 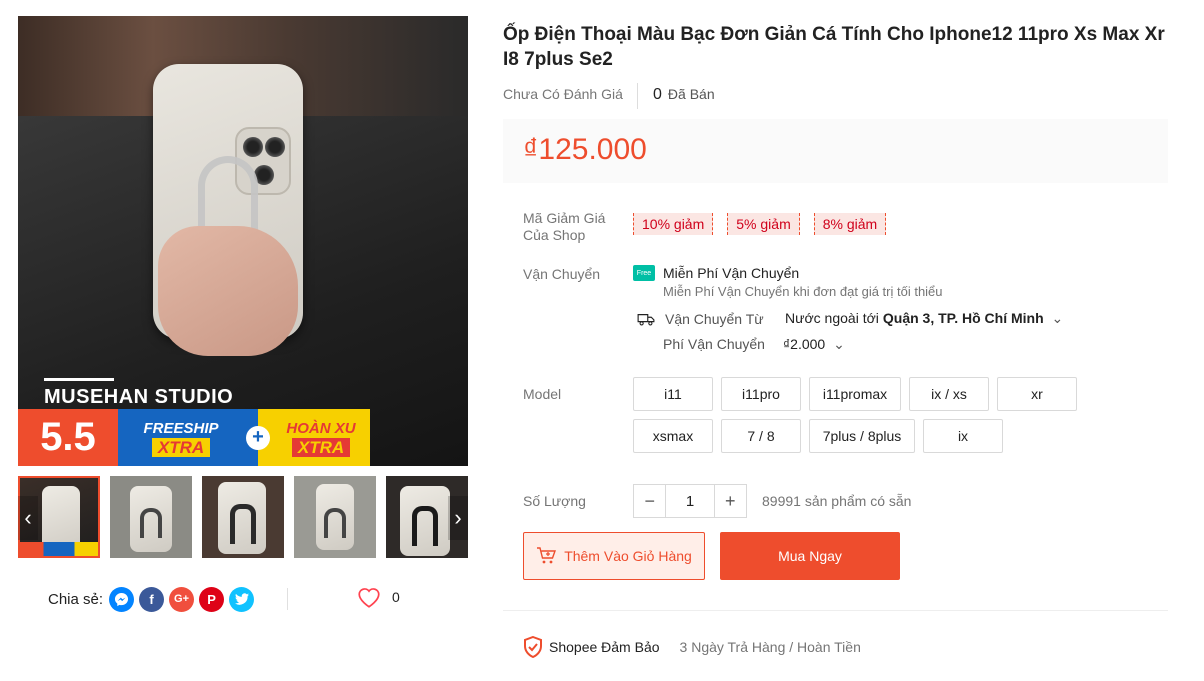 I want to click on quantity-plus-button: +, so click(x=730, y=501).